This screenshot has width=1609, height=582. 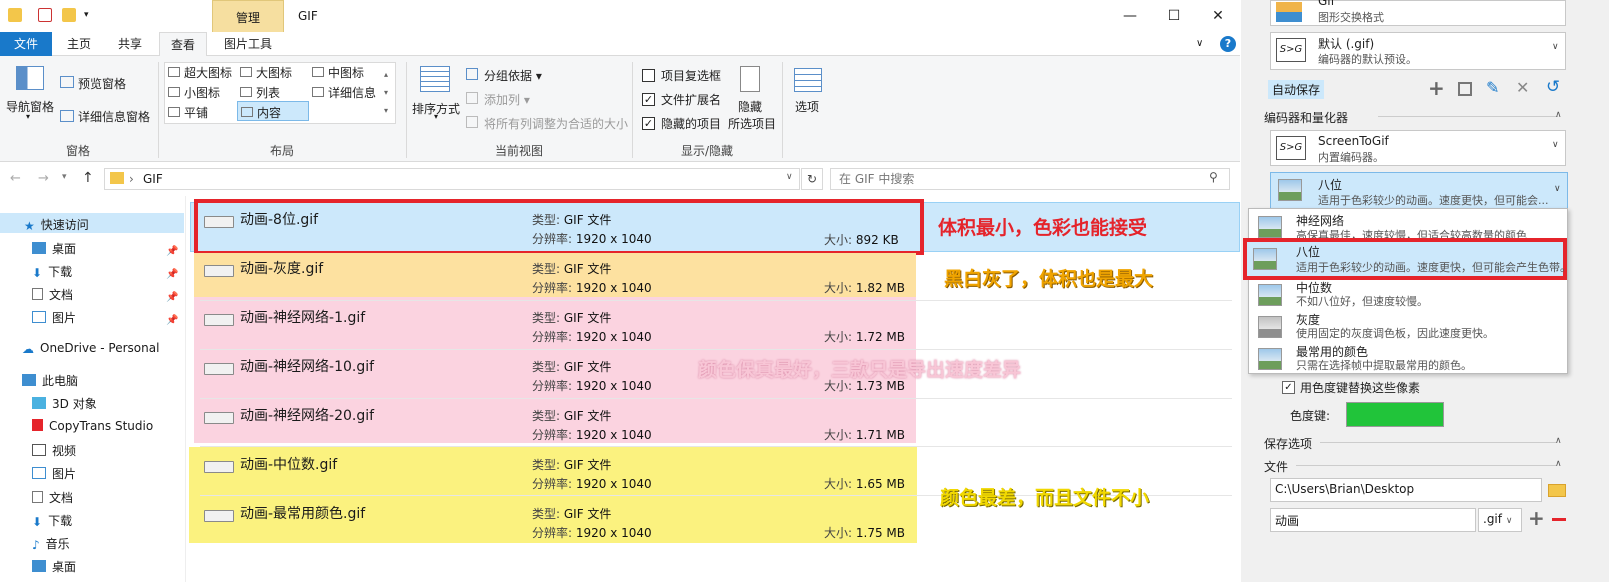 What do you see at coordinates (1555, 47) in the screenshot?
I see `chevron-down-icon: ∨` at bounding box center [1555, 47].